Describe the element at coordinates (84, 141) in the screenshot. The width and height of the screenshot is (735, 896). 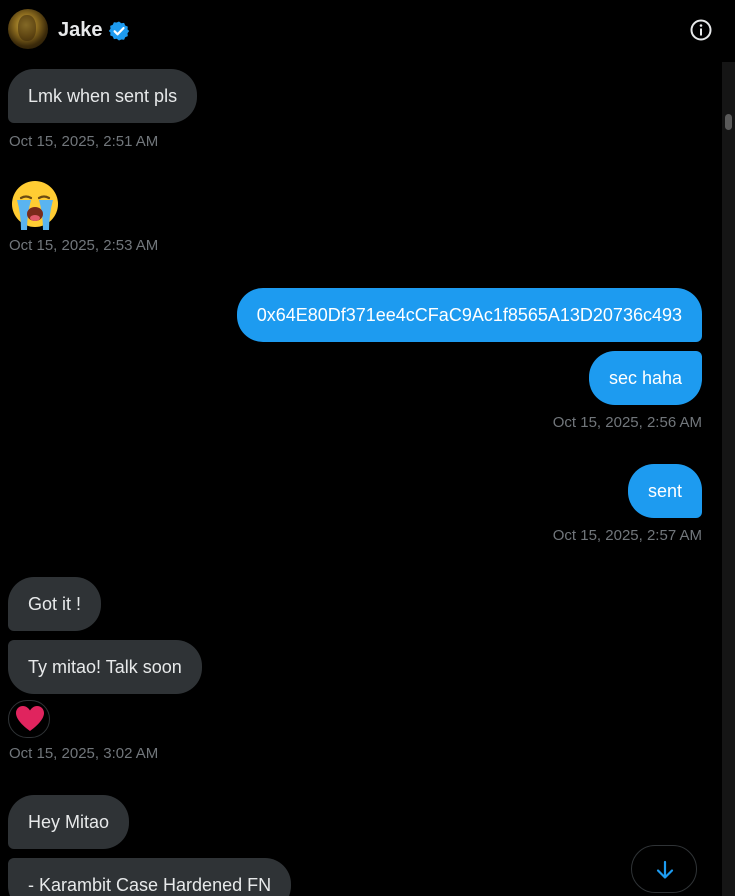
I see `message-timestamp: Oct 15, 2025, 2:51 AM` at that location.